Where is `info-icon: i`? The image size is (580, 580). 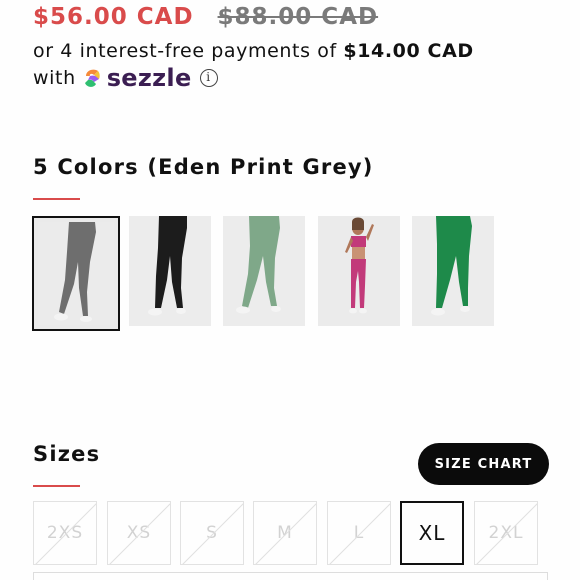
info-icon: i is located at coordinates (208, 78).